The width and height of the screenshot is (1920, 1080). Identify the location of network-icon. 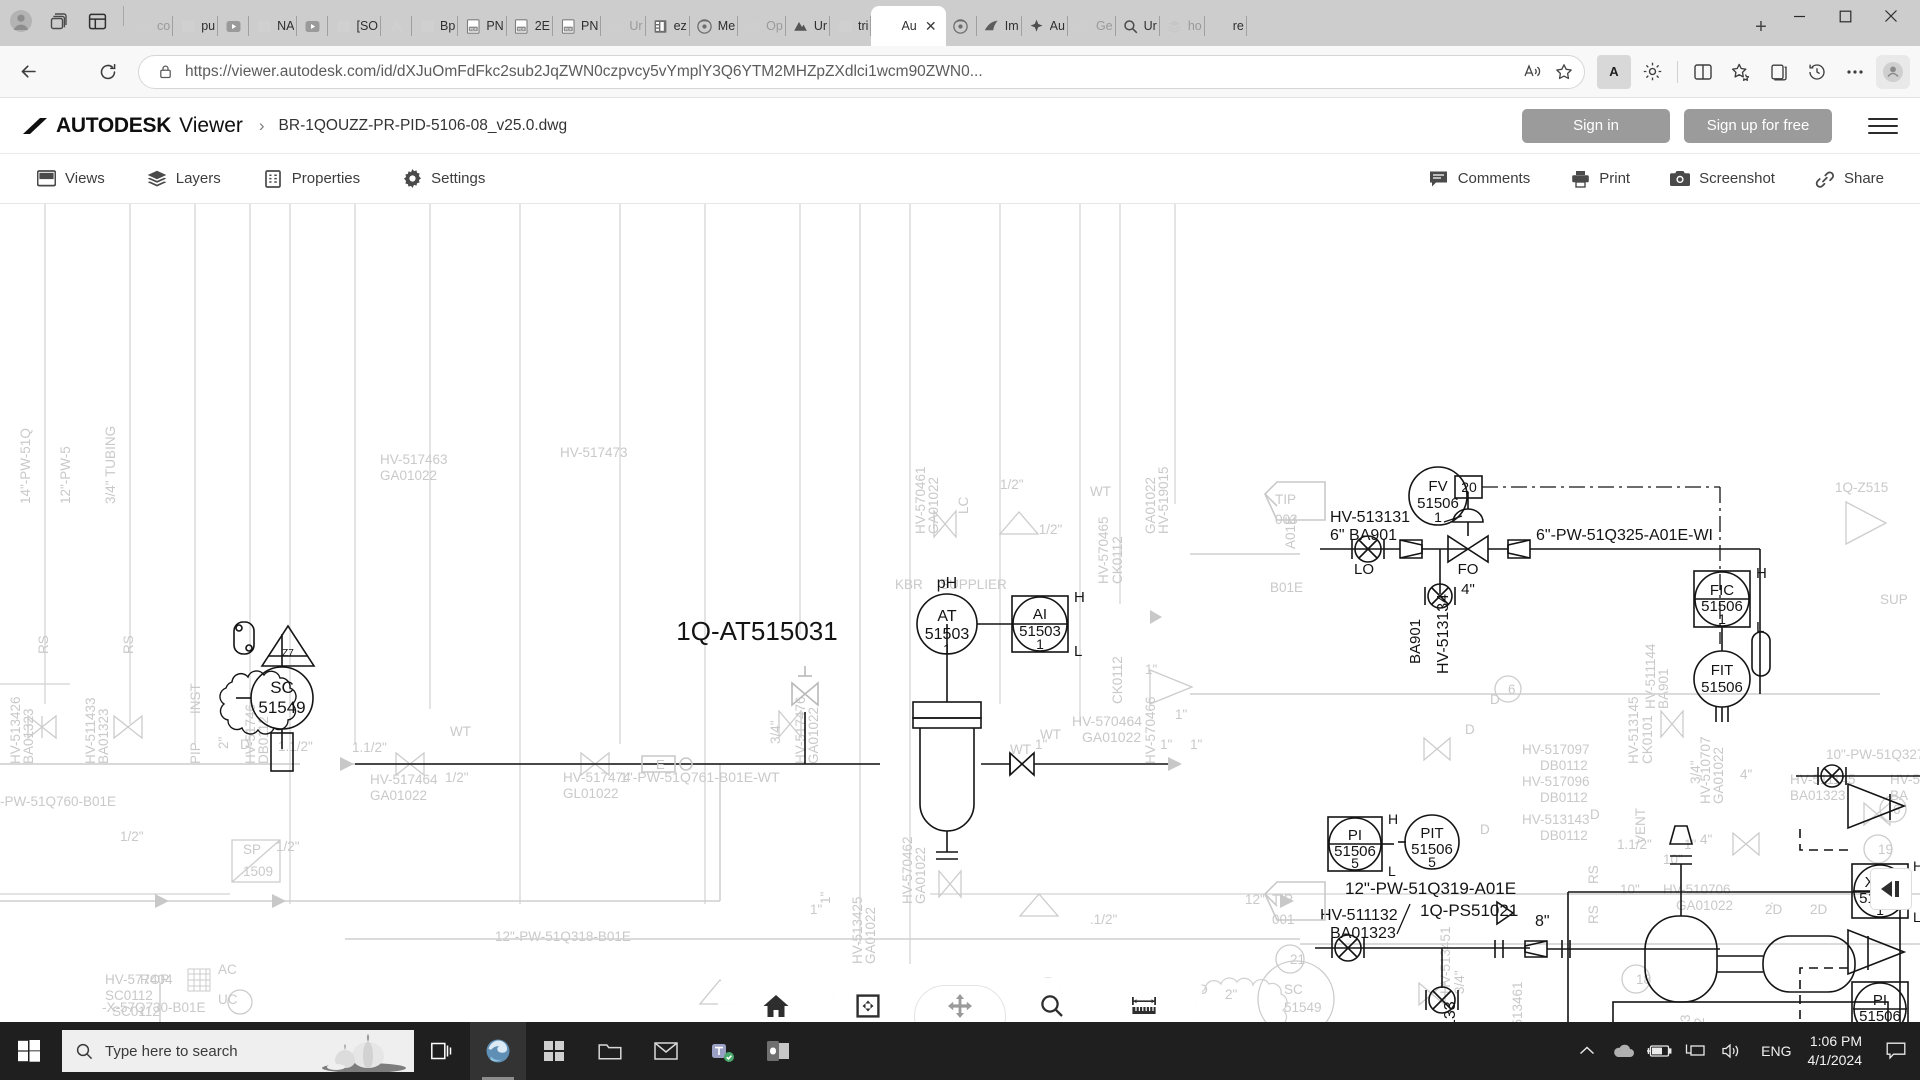
(1695, 1051).